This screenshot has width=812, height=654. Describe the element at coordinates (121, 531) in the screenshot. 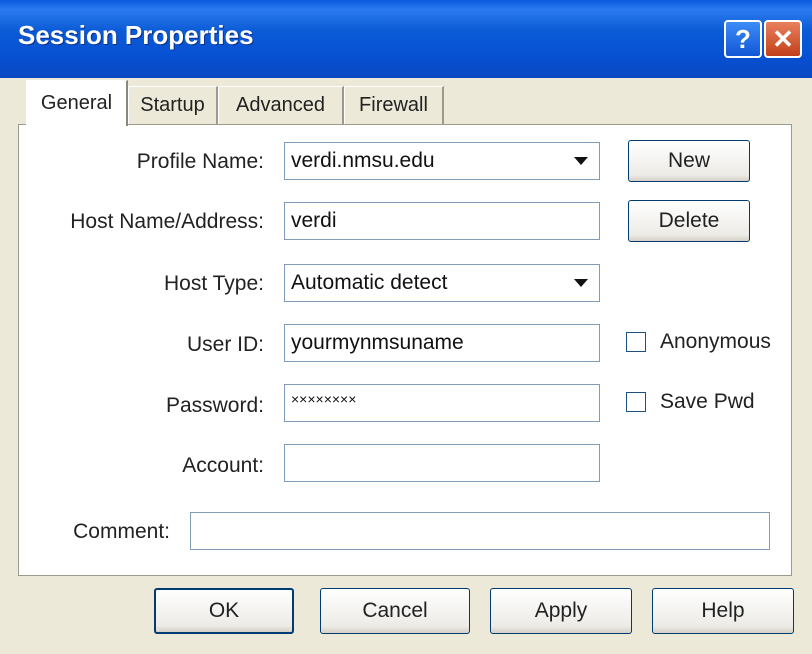

I see `comment-label: Comment:` at that location.